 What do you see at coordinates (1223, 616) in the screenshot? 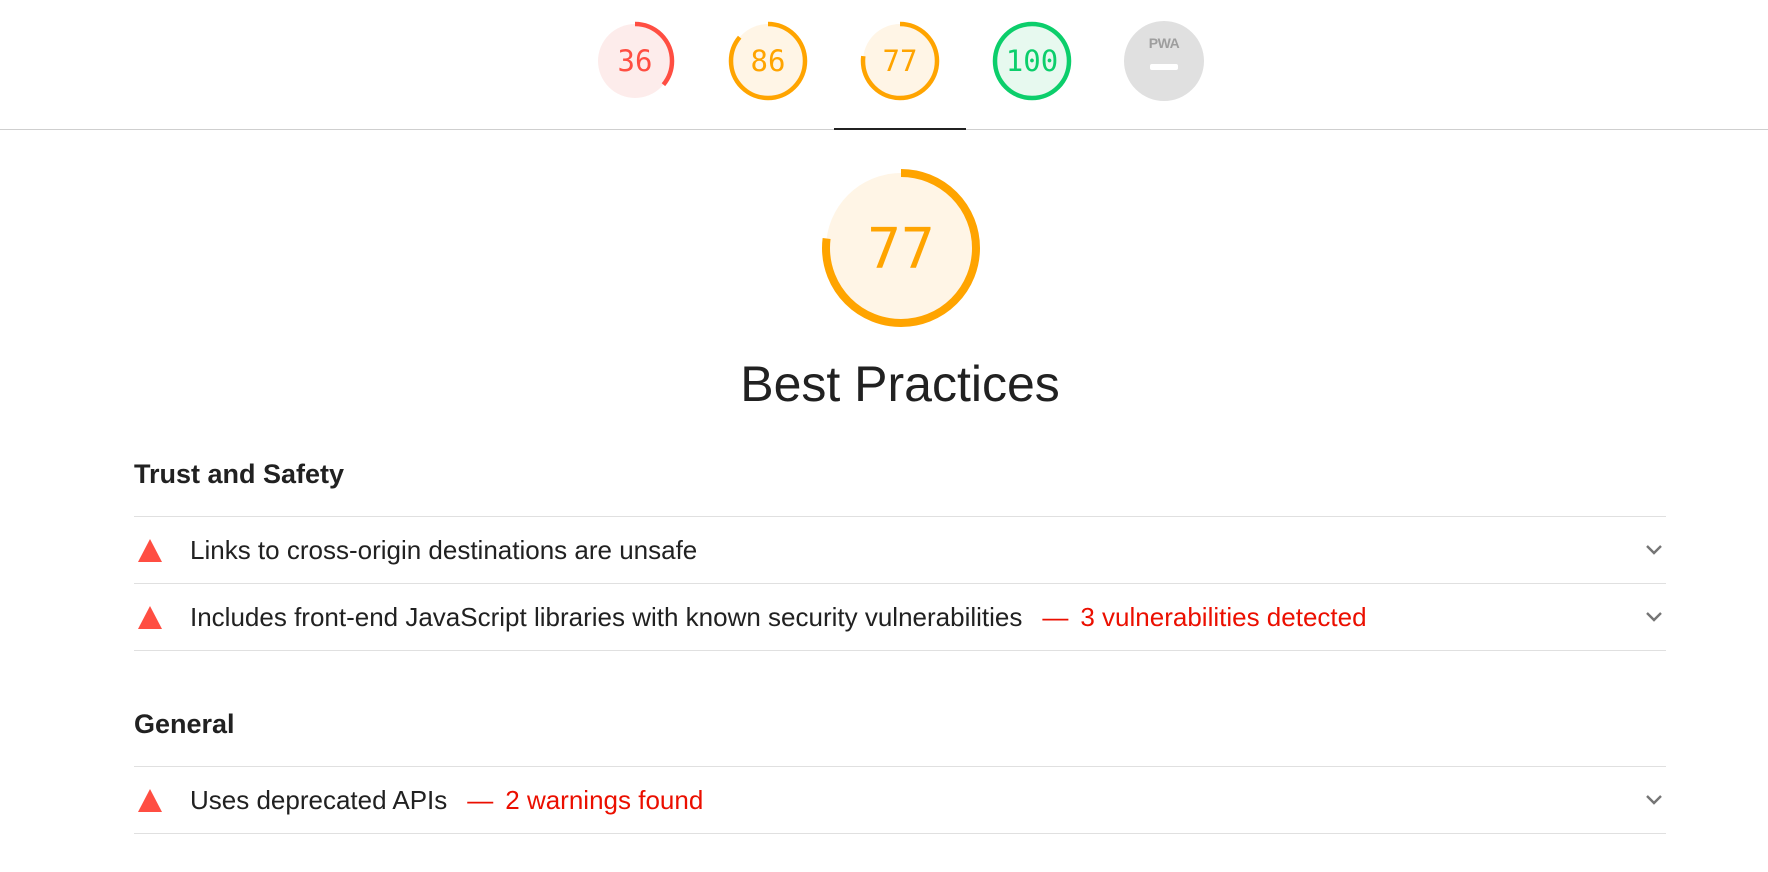
I see `audit-display-value: 3 vulnerabilities detected` at bounding box center [1223, 616].